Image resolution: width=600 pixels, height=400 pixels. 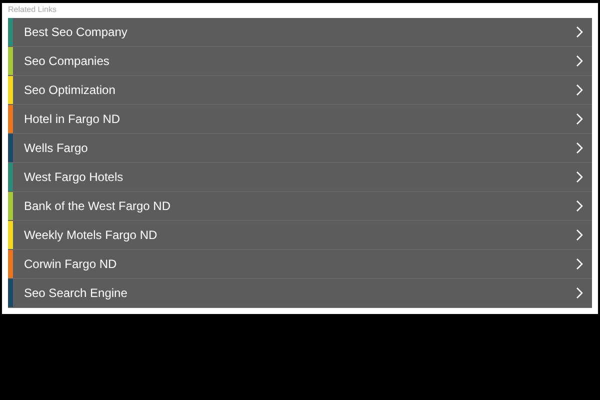 What do you see at coordinates (300, 235) in the screenshot?
I see `link-item: Weekly Motels Fargo ND` at bounding box center [300, 235].